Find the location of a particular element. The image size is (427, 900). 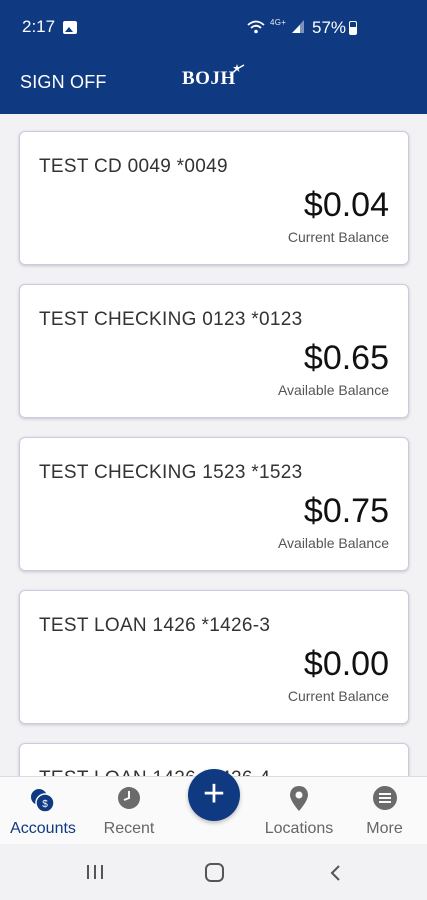

add-button: + is located at coordinates (214, 795).